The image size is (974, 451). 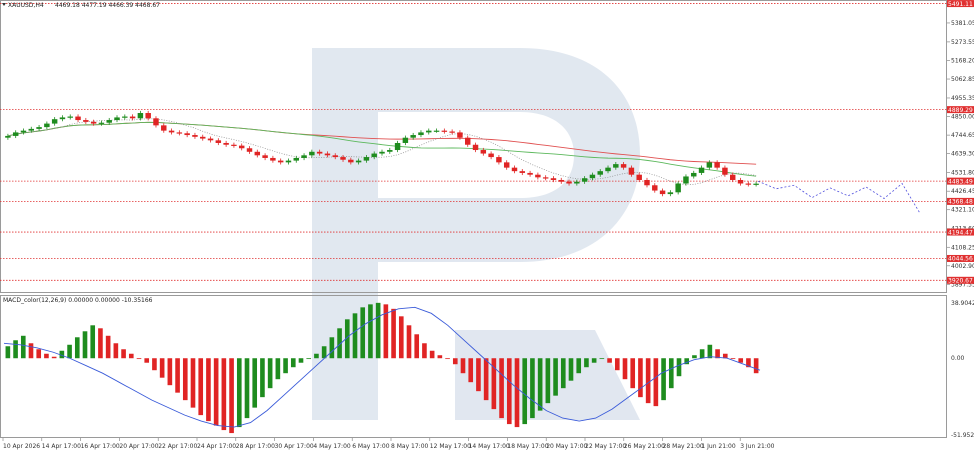 I want to click on level-badge-label: 4044.56, so click(x=960, y=259).